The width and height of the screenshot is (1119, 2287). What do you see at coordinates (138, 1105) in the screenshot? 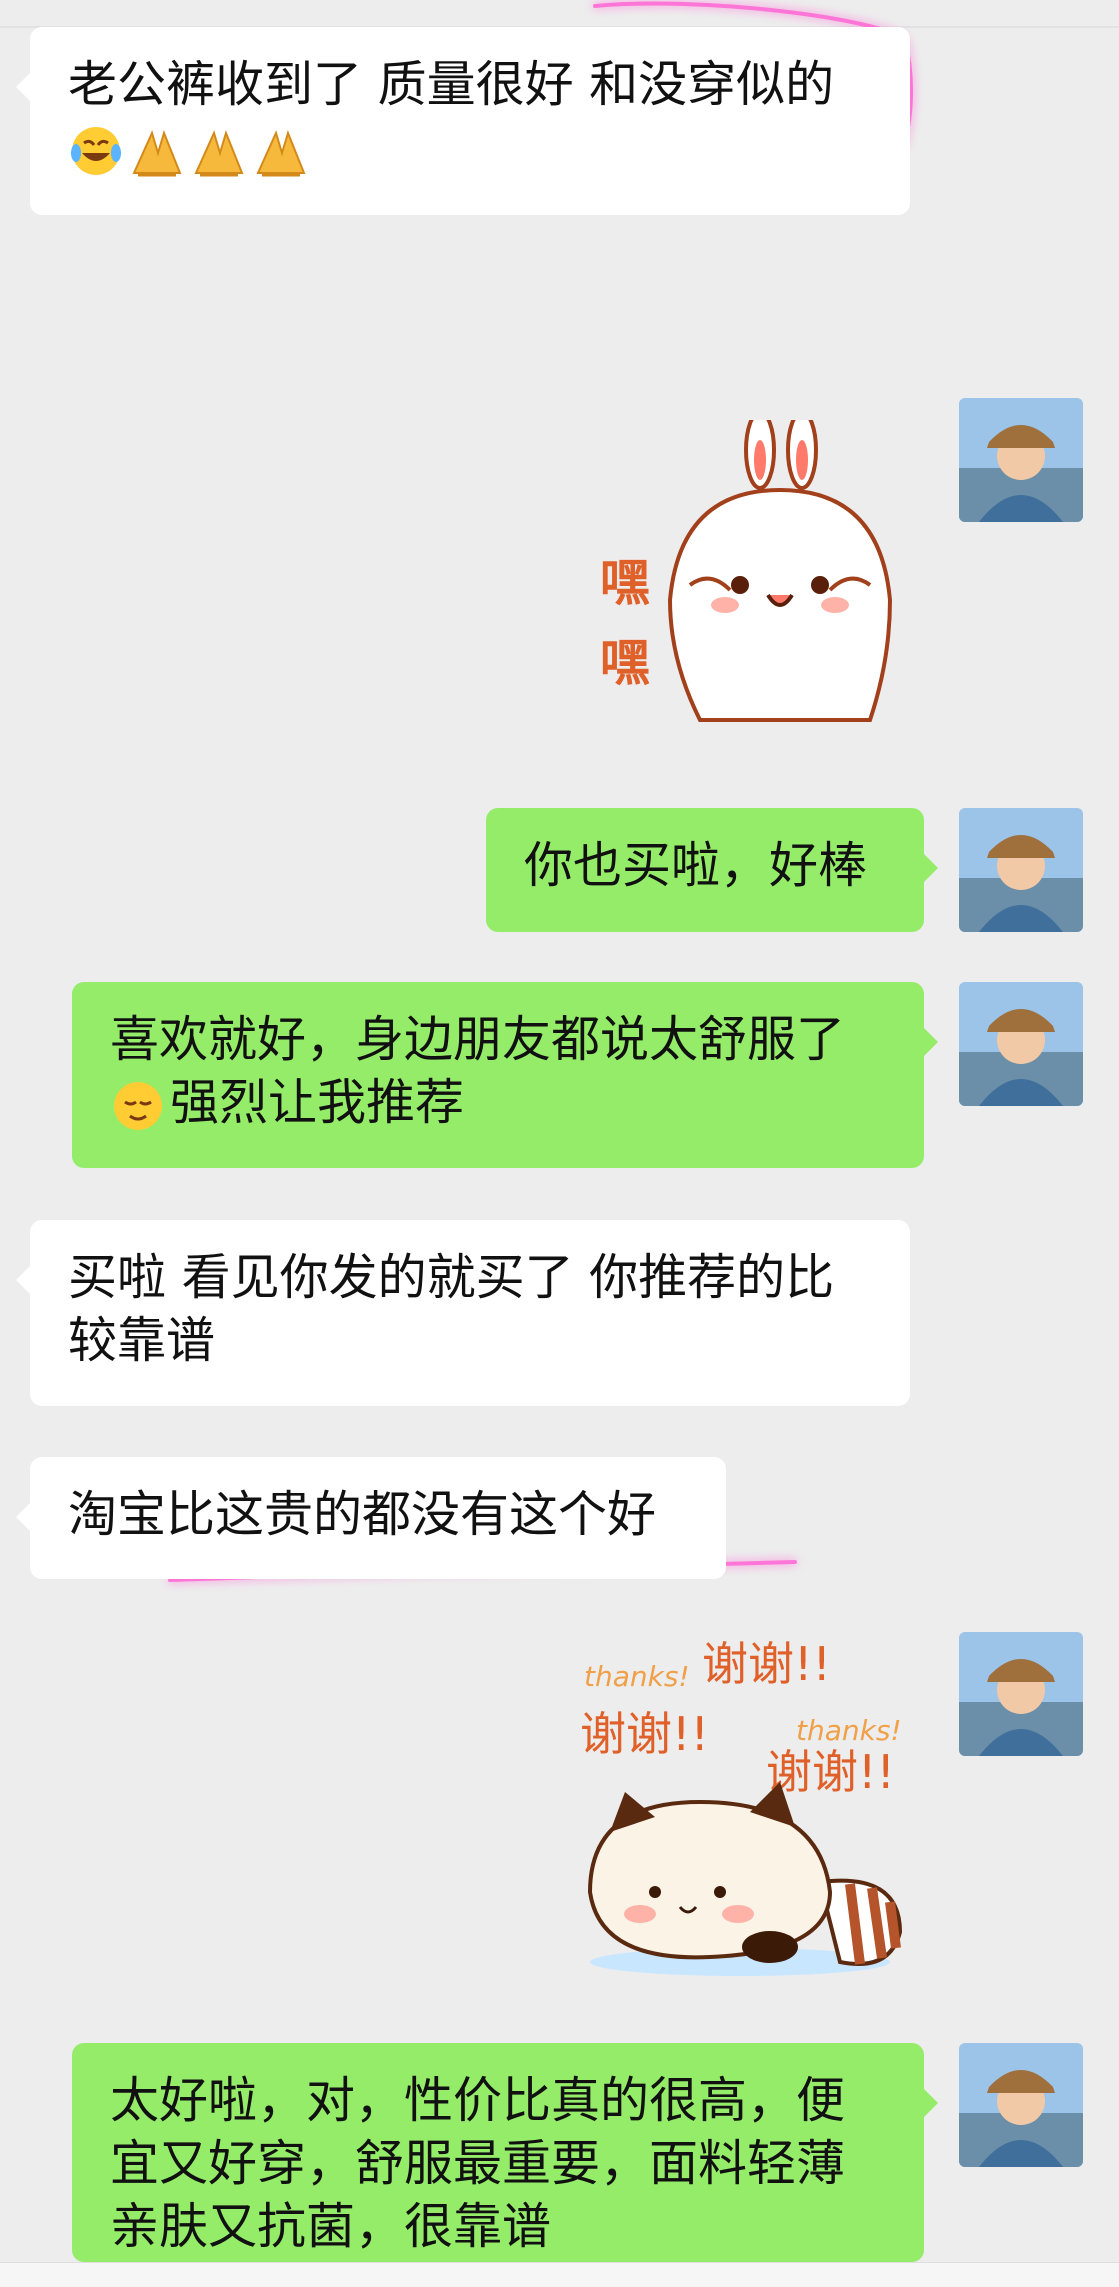
I see `relieved-emoji-icon` at bounding box center [138, 1105].